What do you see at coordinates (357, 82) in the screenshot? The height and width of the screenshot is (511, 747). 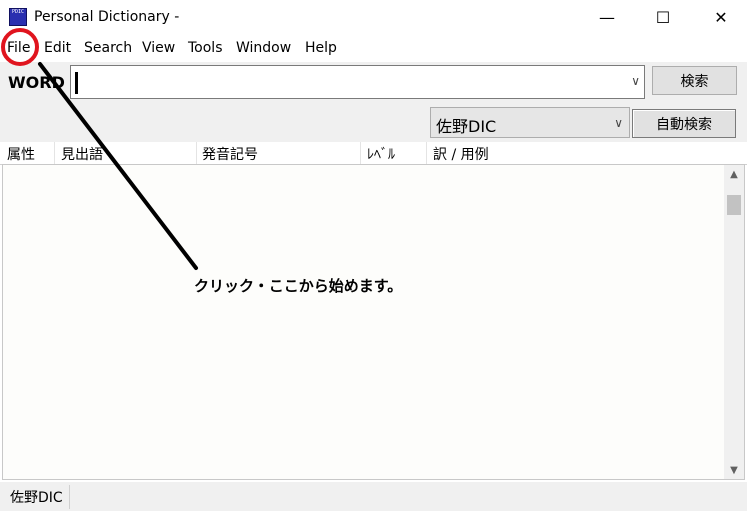 I see `word-input: ∨` at bounding box center [357, 82].